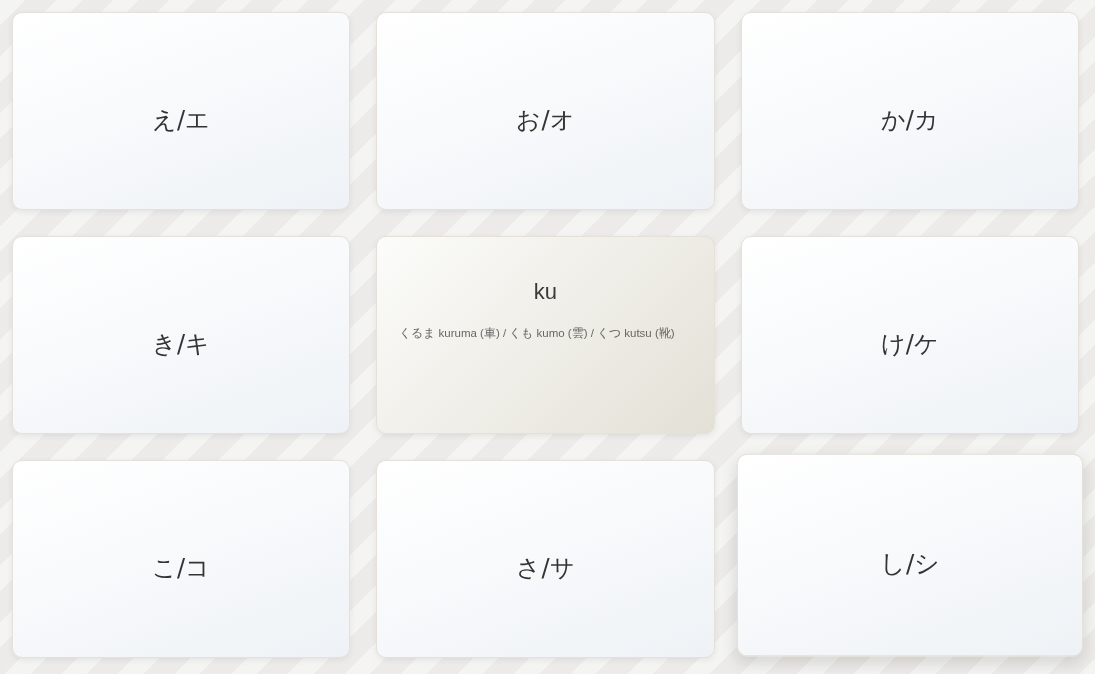  I want to click on kana-text: さ/サ, so click(545, 568).